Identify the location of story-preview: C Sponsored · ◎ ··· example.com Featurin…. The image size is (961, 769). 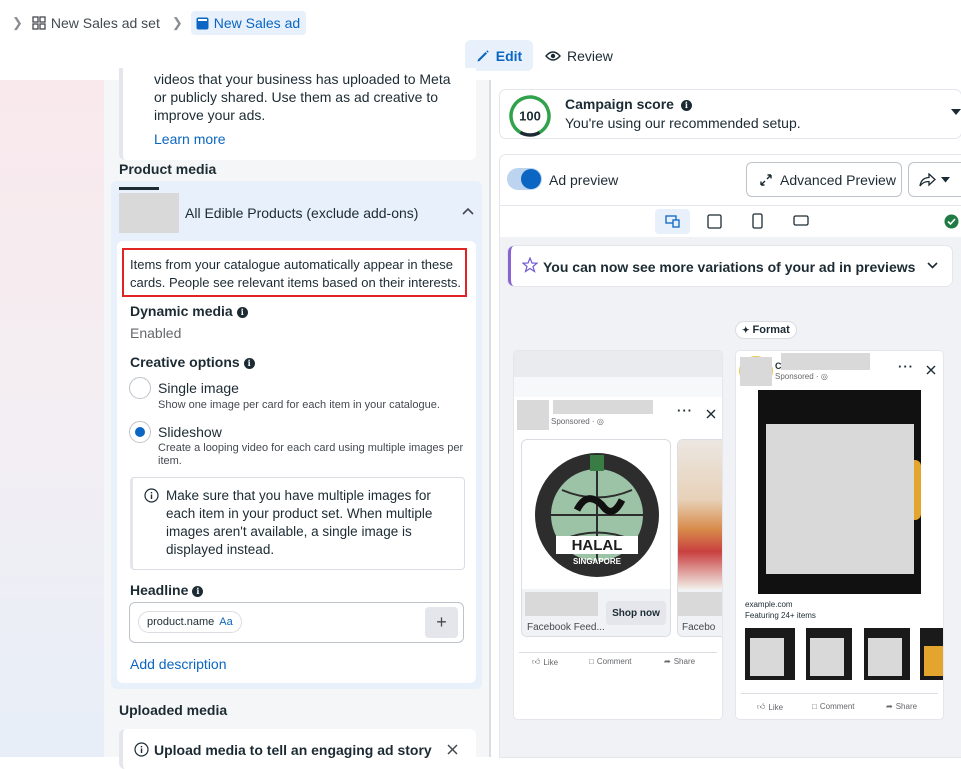
(839, 535).